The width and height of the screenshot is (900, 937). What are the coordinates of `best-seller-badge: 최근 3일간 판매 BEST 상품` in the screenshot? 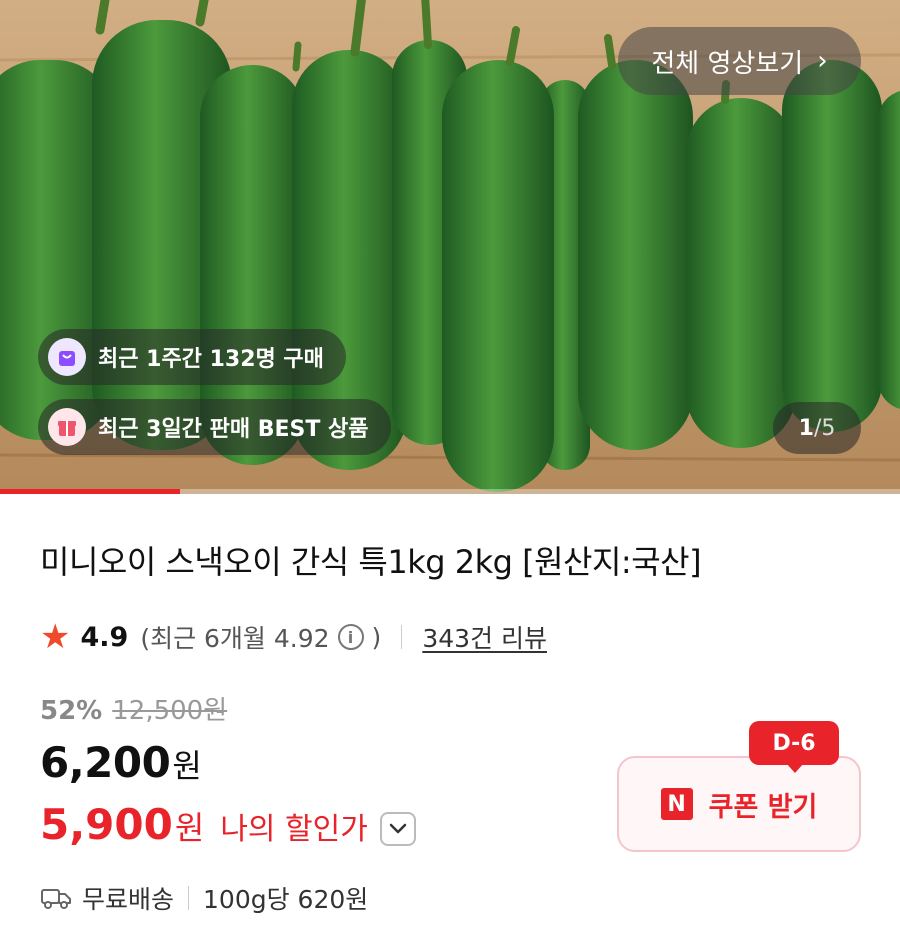 It's located at (214, 427).